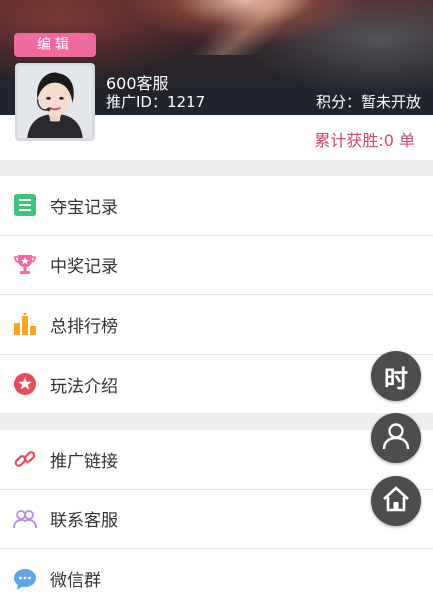 The width and height of the screenshot is (433, 600). What do you see at coordinates (216, 206) in the screenshot?
I see `menu-item-treasure-records: 夺宝记录` at bounding box center [216, 206].